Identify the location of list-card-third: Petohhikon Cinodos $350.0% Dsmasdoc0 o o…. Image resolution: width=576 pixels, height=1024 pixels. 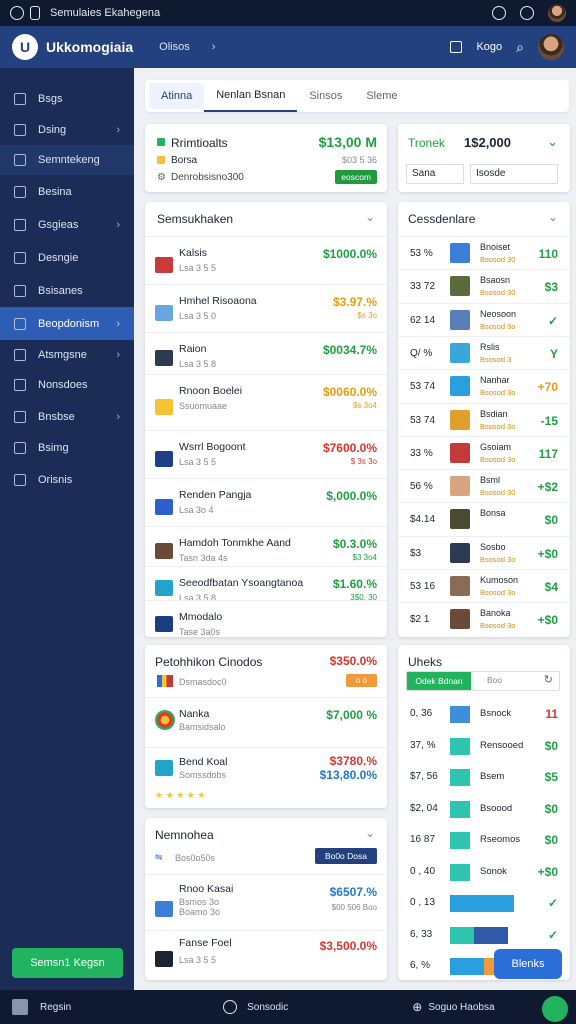
(266, 726).